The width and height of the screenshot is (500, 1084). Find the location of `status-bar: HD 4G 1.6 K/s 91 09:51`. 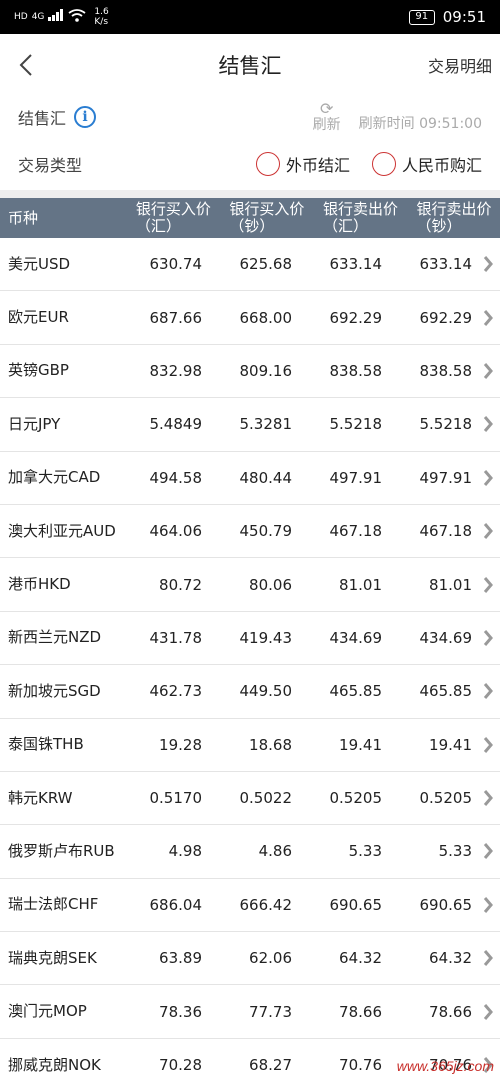

status-bar: HD 4G 1.6 K/s 91 09:51 is located at coordinates (250, 17).